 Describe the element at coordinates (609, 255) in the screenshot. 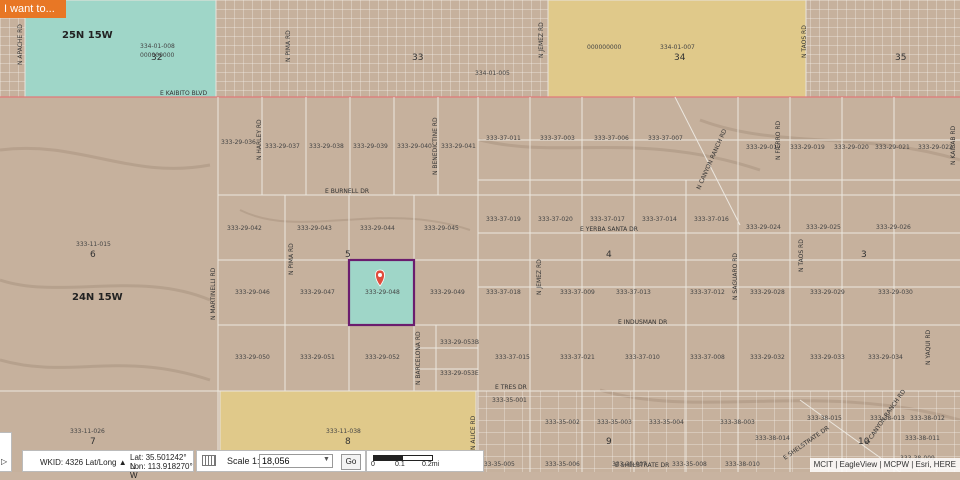

I see `section-number: 4` at that location.